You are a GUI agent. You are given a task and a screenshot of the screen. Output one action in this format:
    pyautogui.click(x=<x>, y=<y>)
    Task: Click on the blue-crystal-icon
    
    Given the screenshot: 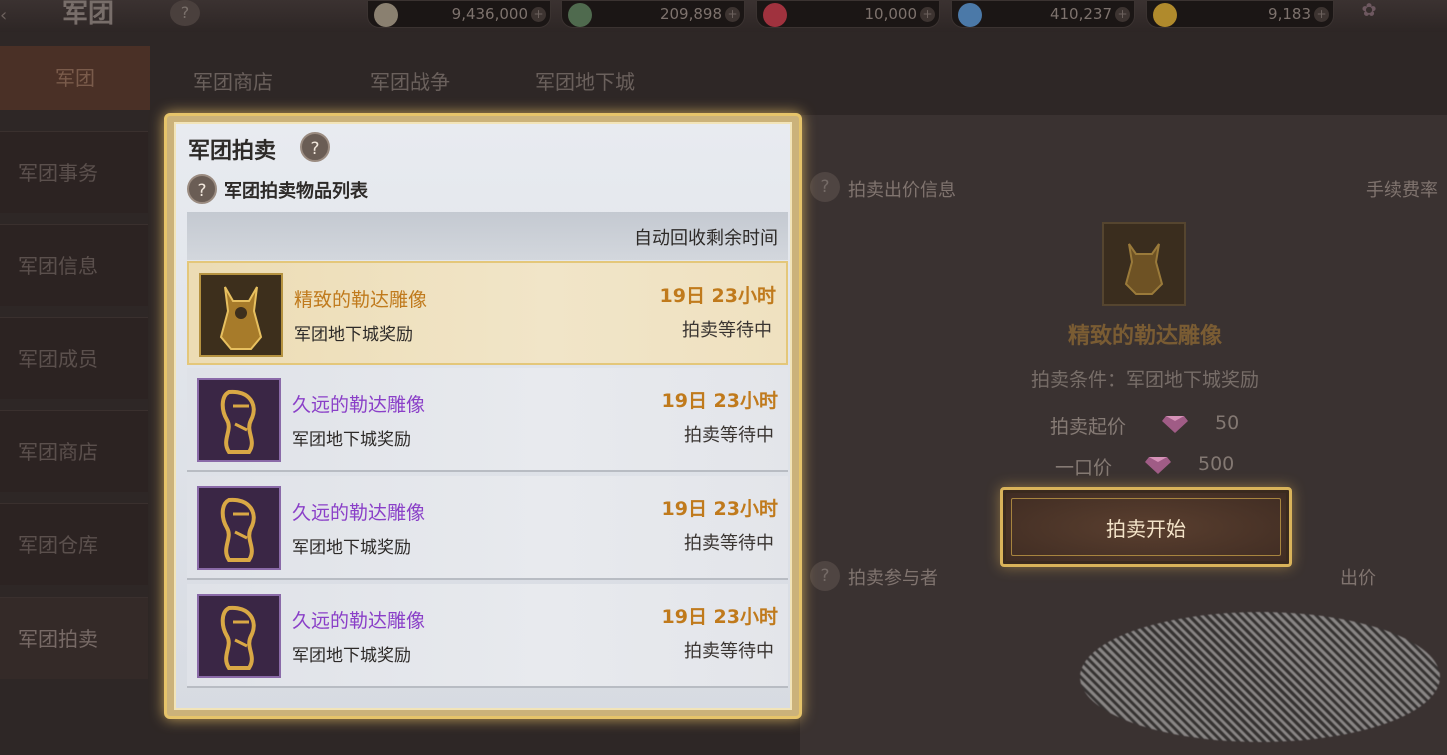 What is the action you would take?
    pyautogui.click(x=970, y=15)
    